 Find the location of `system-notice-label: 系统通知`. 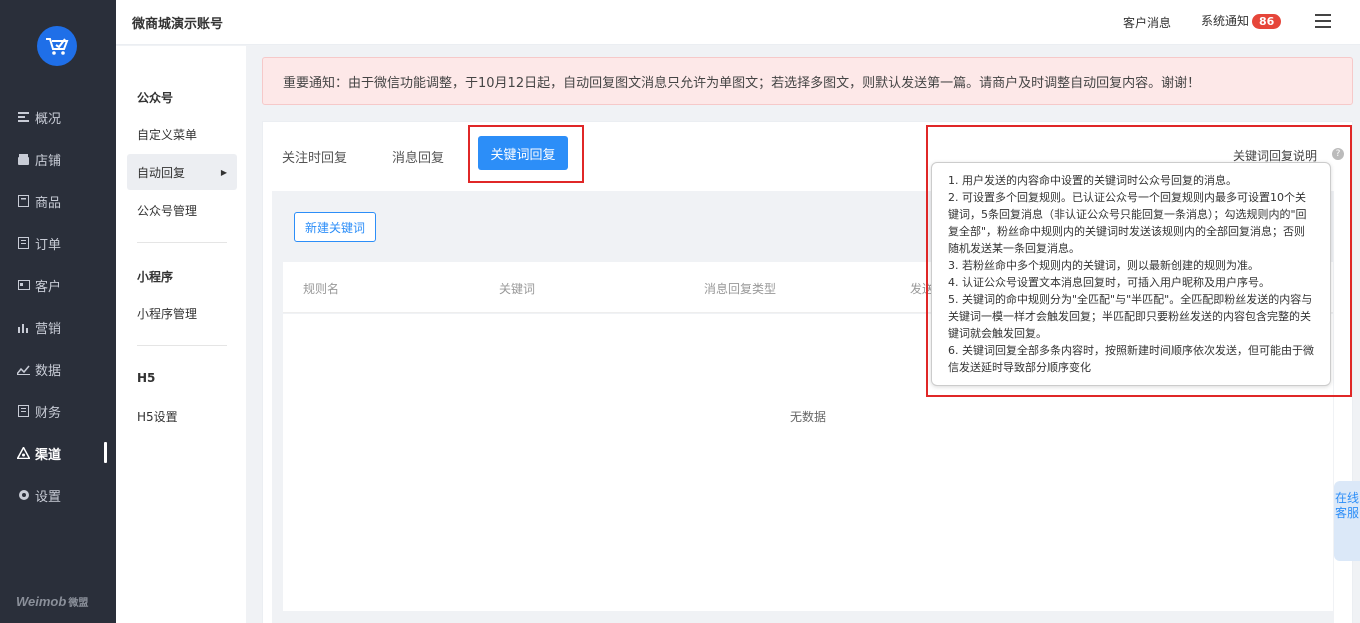

system-notice-label: 系统通知 is located at coordinates (1225, 21).